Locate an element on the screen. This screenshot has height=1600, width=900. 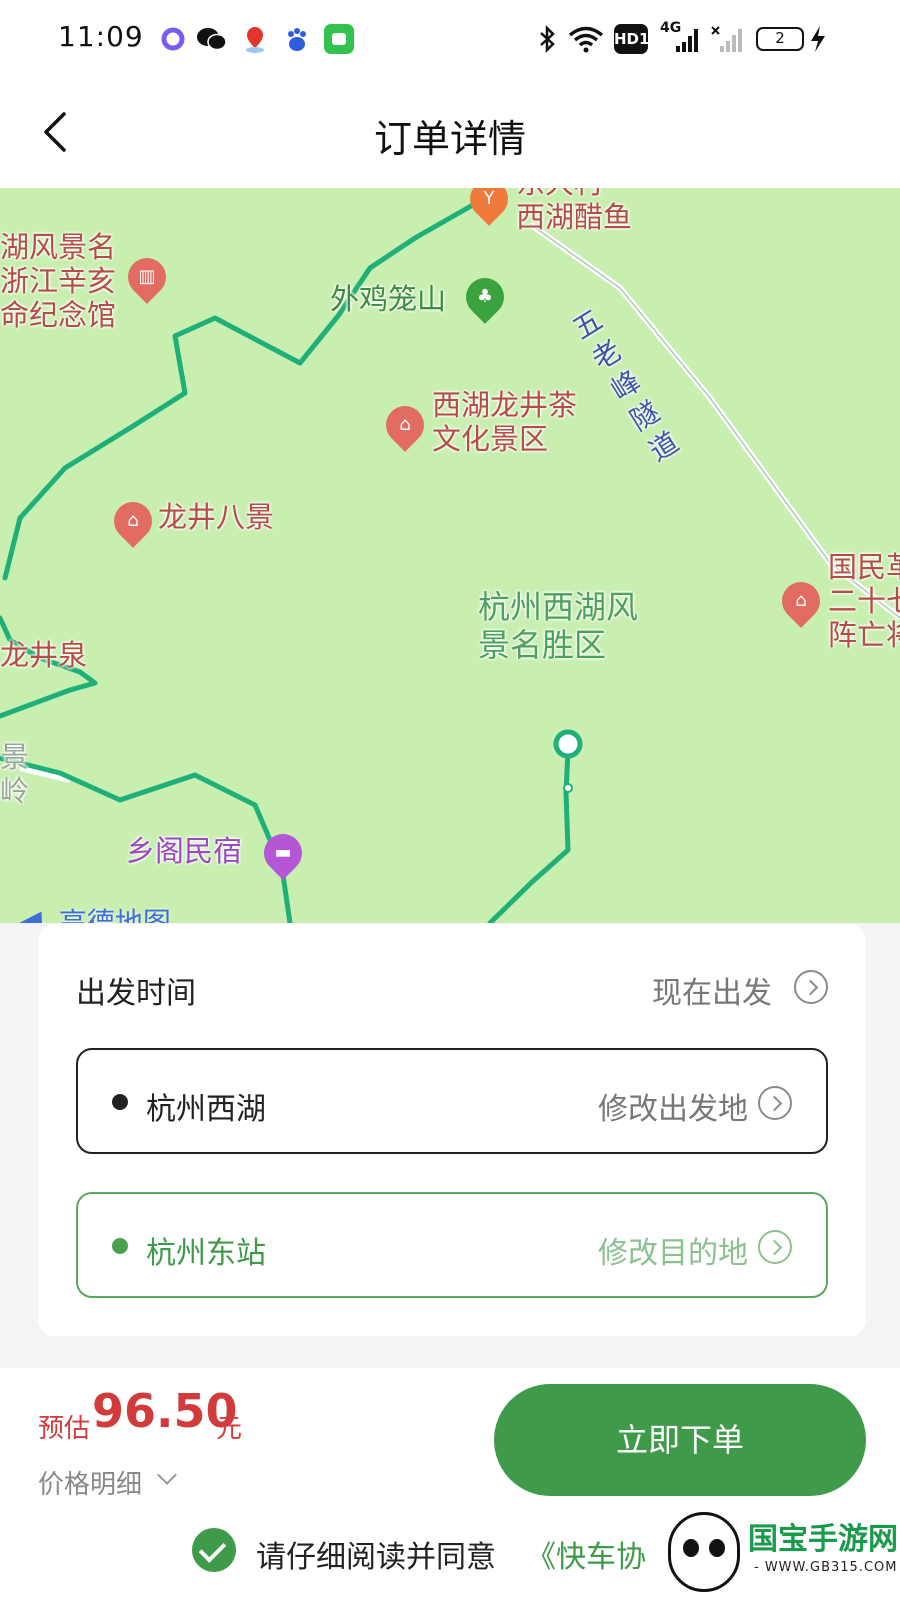
tree-pin-icon: ♣ is located at coordinates (485, 297).